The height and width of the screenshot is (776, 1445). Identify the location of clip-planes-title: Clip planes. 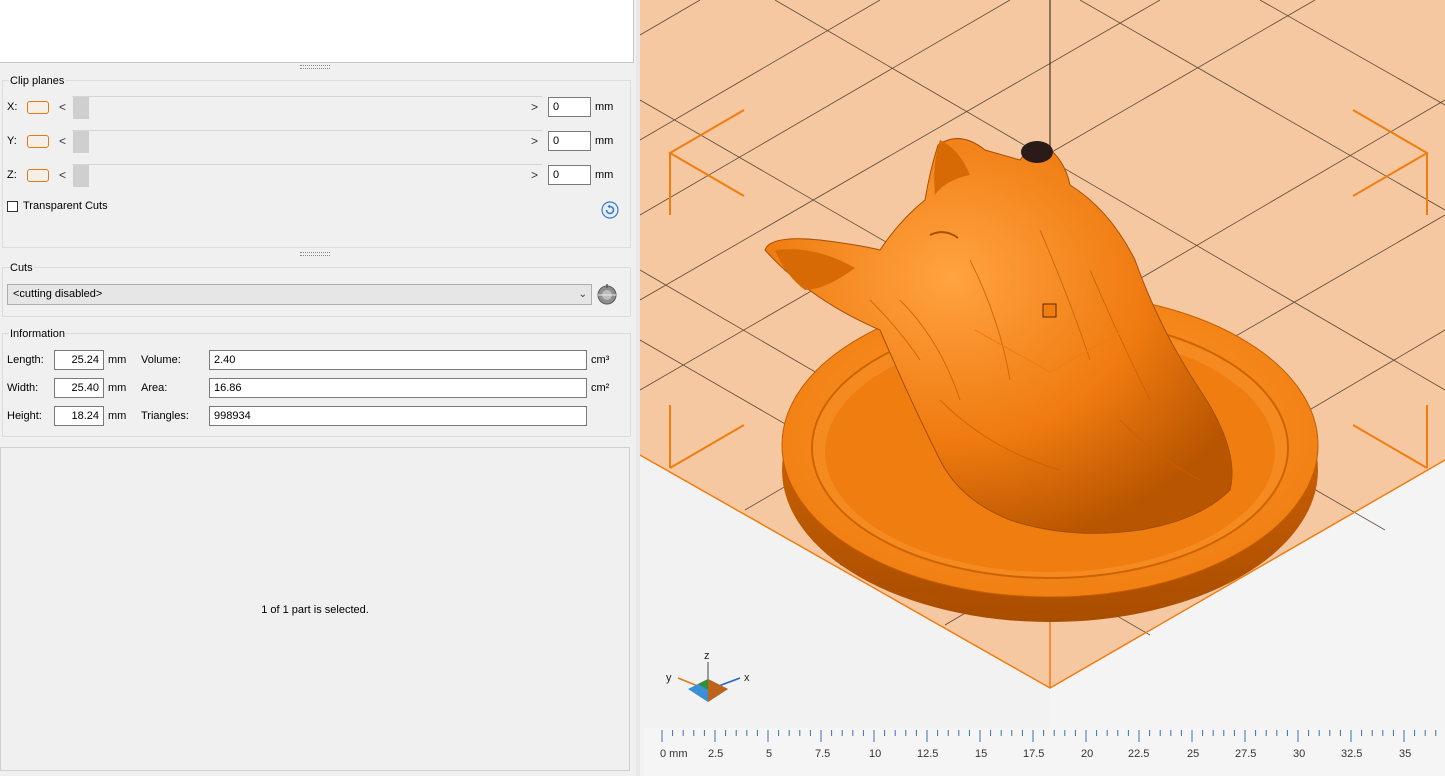
(37, 81).